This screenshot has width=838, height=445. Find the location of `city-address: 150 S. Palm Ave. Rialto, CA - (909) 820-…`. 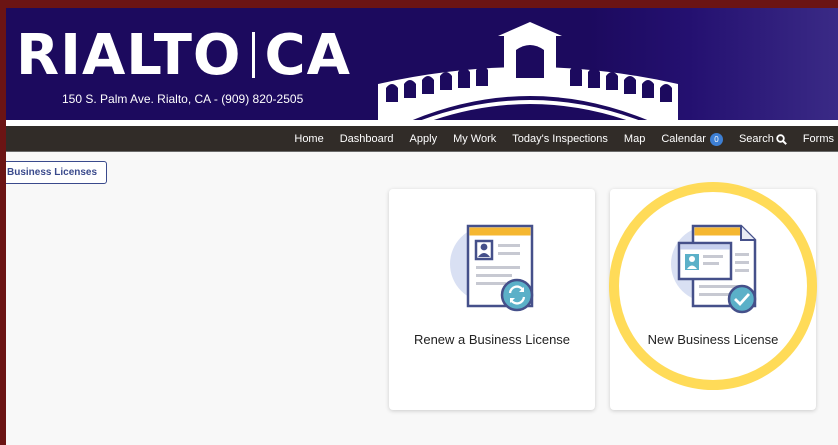

city-address: 150 S. Palm Ave. Rialto, CA - (909) 820-… is located at coordinates (183, 99).